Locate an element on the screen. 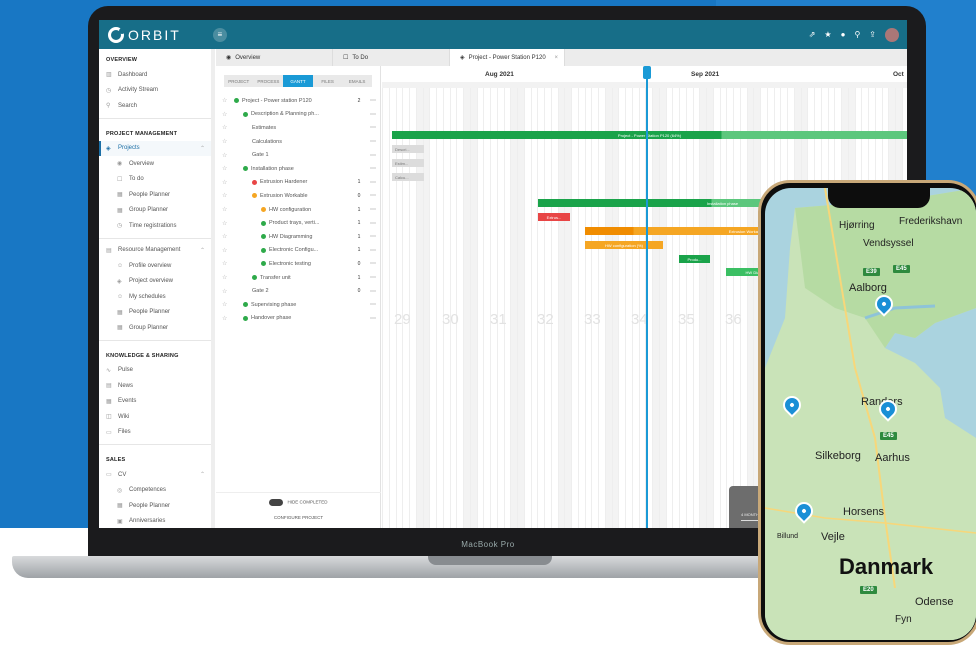  sidebar-scrollbar is located at coordinates (213, 288).